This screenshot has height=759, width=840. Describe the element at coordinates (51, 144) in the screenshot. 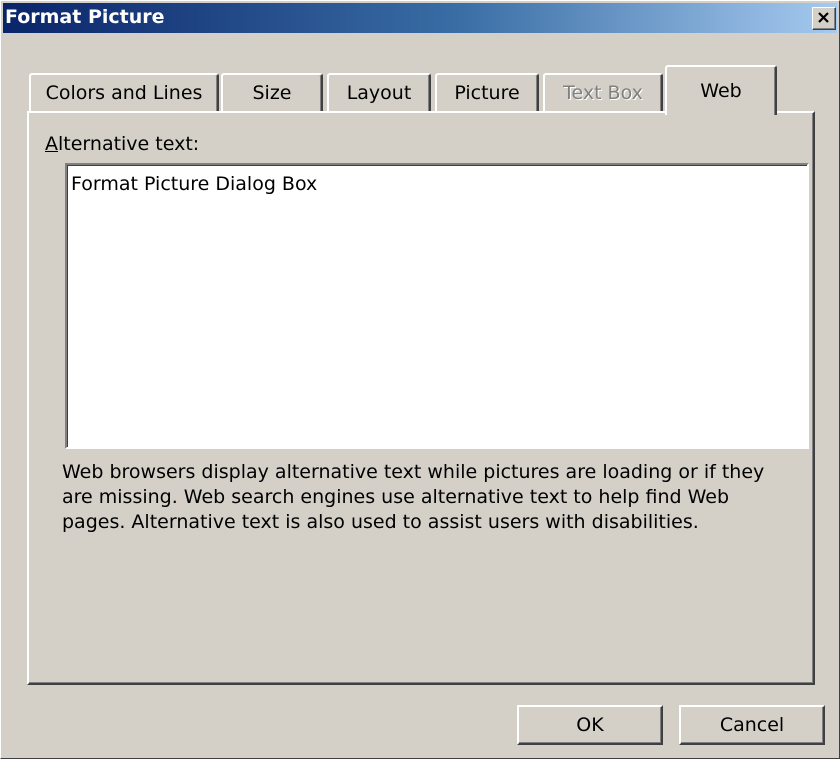

I see `alternative-text-mnemonic: A` at that location.